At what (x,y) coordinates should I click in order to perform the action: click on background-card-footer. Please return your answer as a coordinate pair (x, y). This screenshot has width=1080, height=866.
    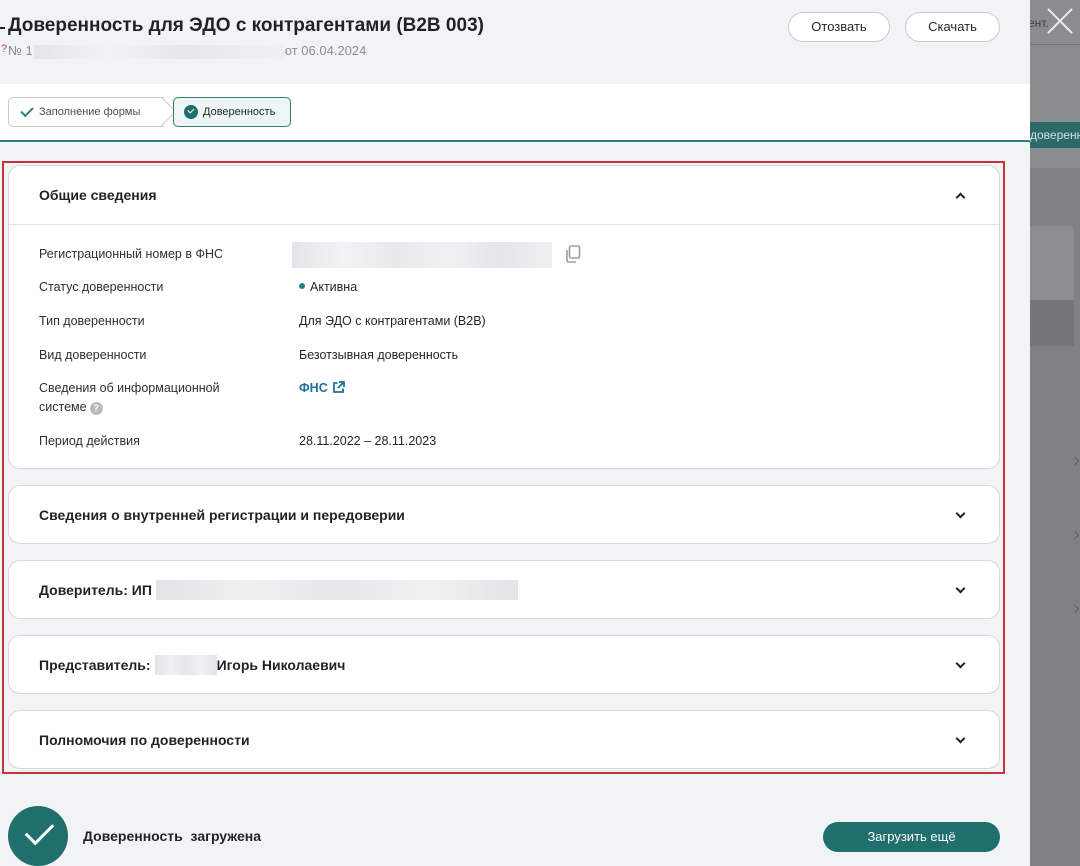
    Looking at the image, I should click on (1051, 323).